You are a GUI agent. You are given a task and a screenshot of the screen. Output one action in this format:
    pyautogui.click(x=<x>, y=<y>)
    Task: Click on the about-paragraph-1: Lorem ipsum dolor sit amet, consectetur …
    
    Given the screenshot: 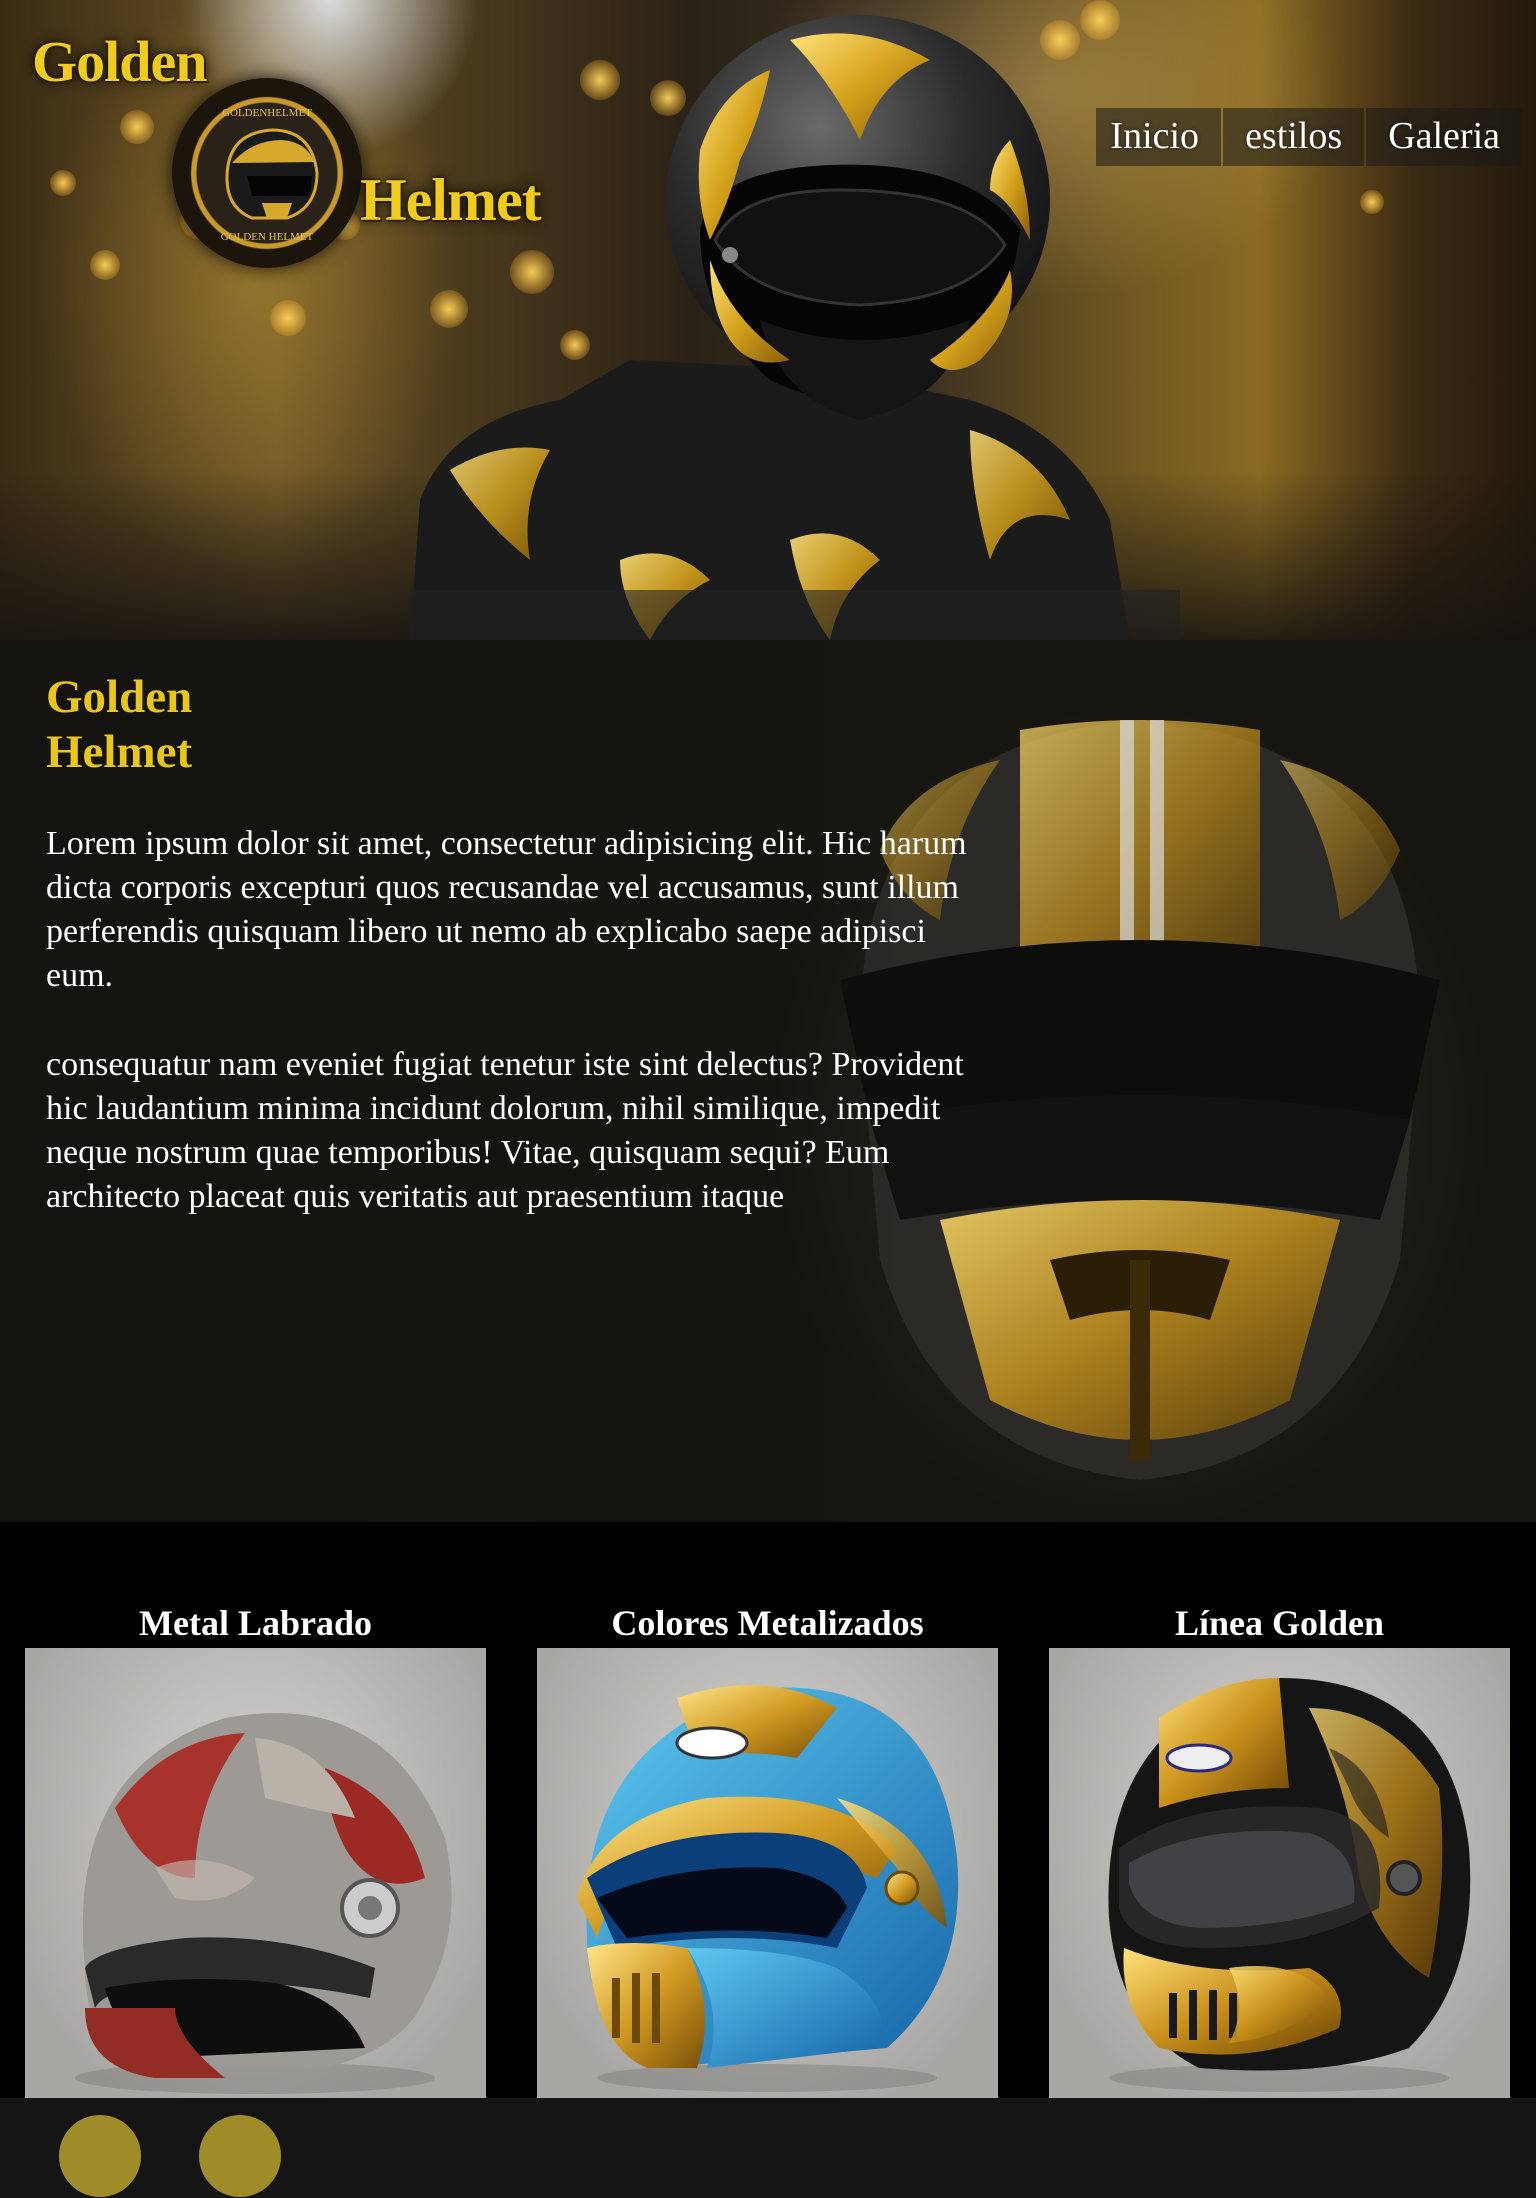 What is the action you would take?
    pyautogui.click(x=506, y=909)
    